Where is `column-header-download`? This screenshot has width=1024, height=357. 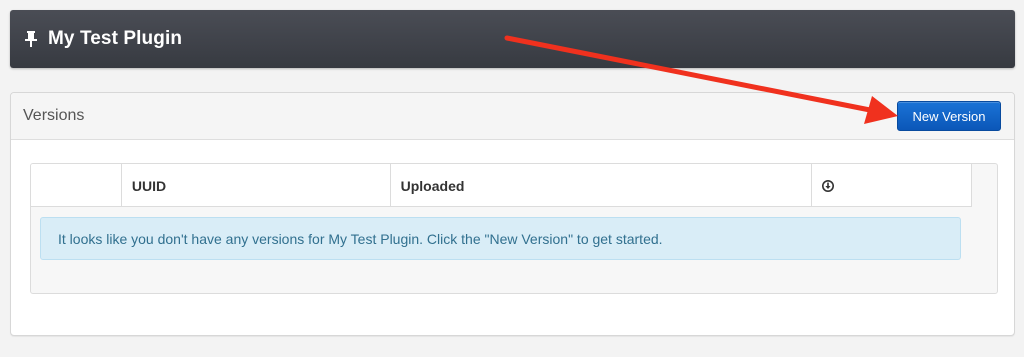 column-header-download is located at coordinates (891, 185).